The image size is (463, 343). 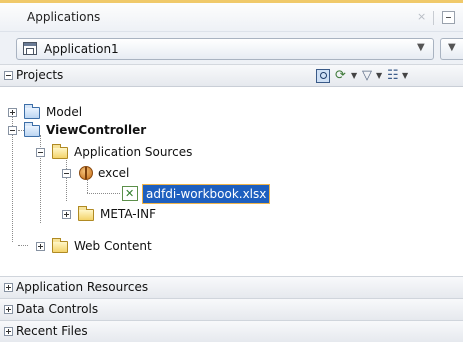 What do you see at coordinates (133, 152) in the screenshot?
I see `tree-item-label: Application Sources` at bounding box center [133, 152].